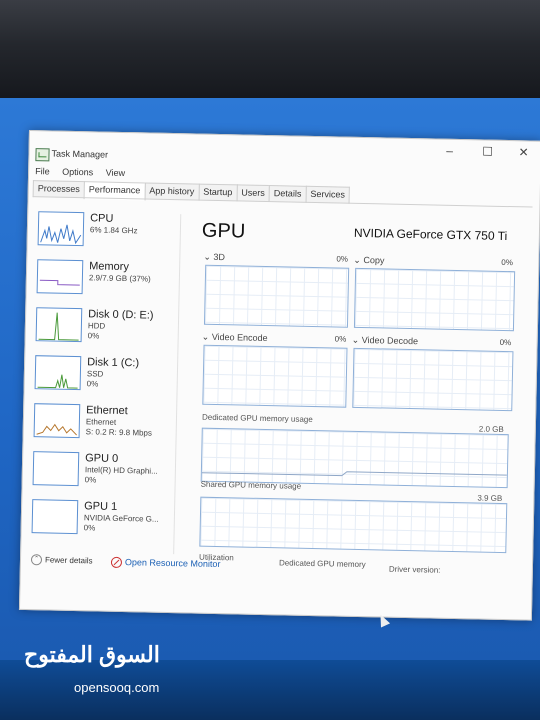 The image size is (540, 720). I want to click on sidebar-item-disk-0: Disk 0 (D: E:) HDD 0%, so click(106, 326).